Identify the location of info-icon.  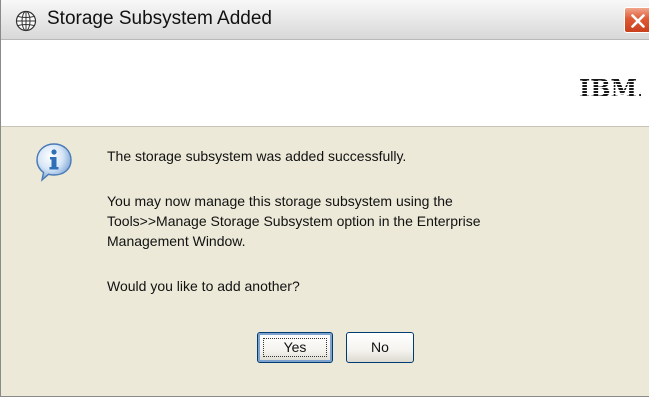
(54, 162).